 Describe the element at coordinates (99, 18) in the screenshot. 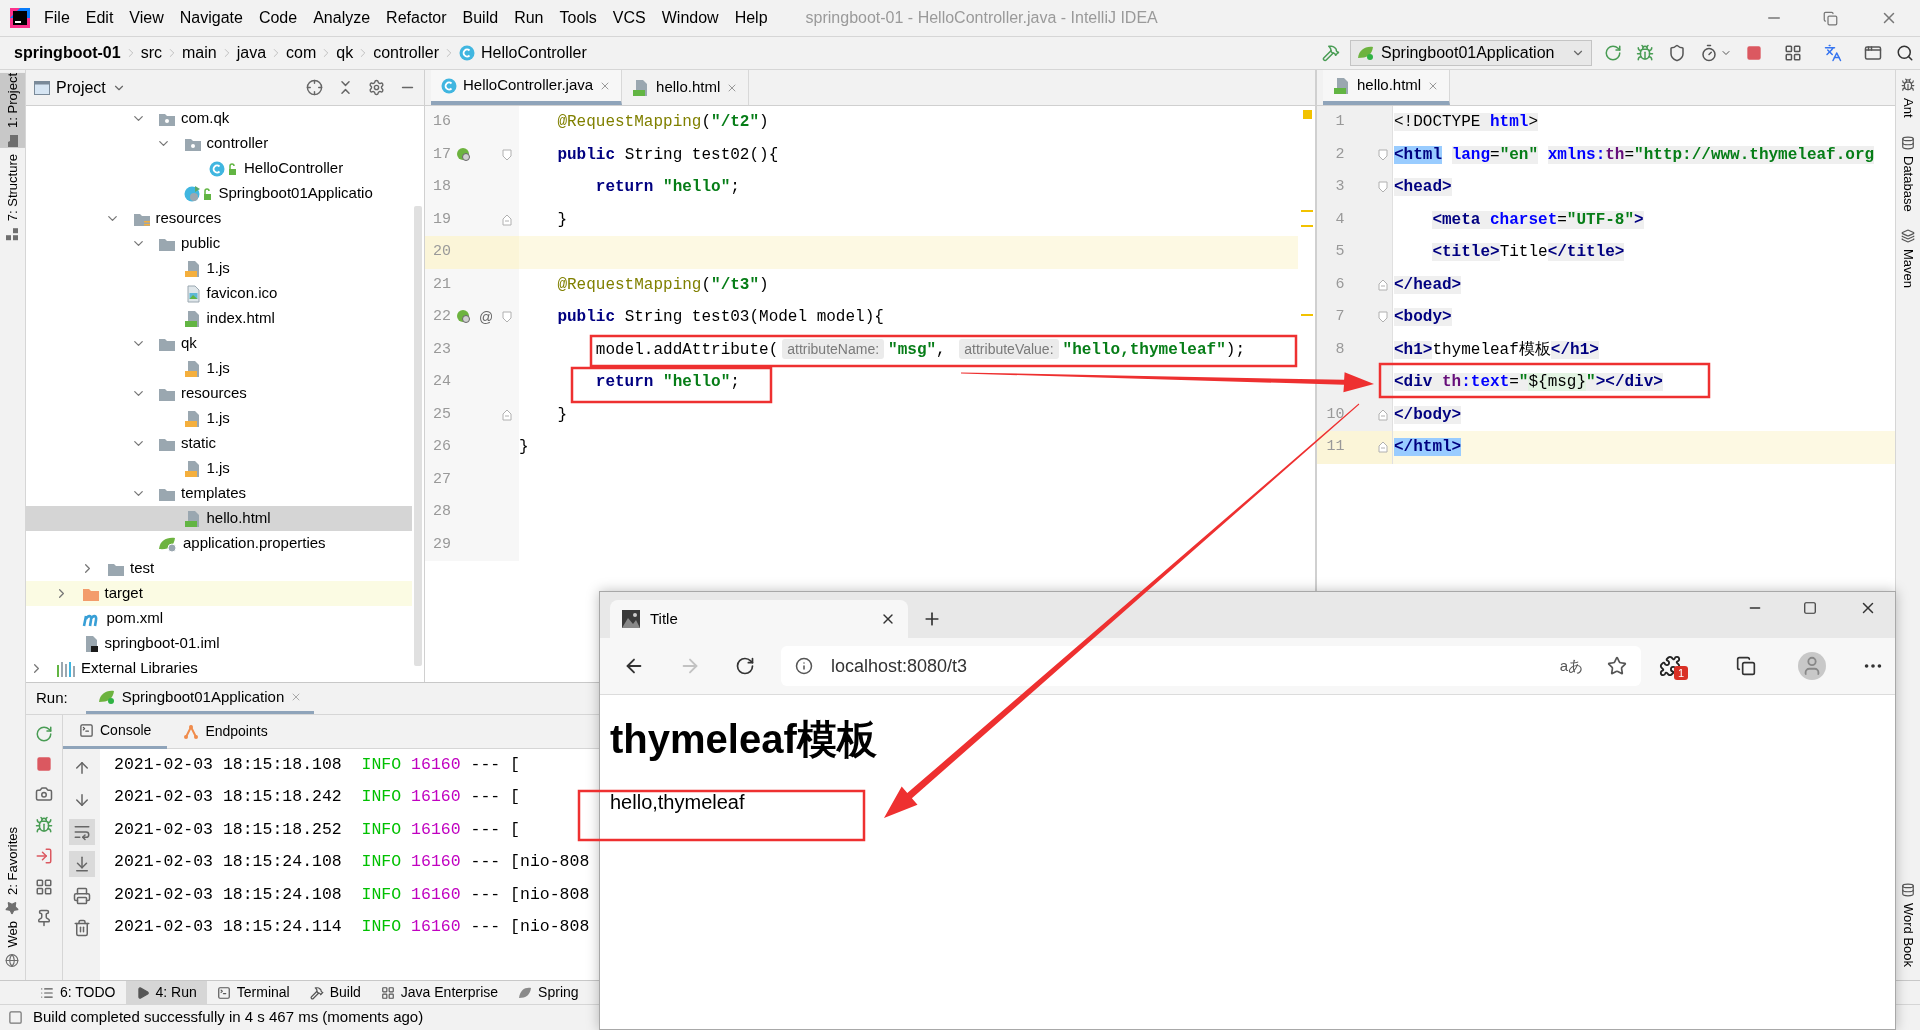

I see `menu-item: Edit` at that location.